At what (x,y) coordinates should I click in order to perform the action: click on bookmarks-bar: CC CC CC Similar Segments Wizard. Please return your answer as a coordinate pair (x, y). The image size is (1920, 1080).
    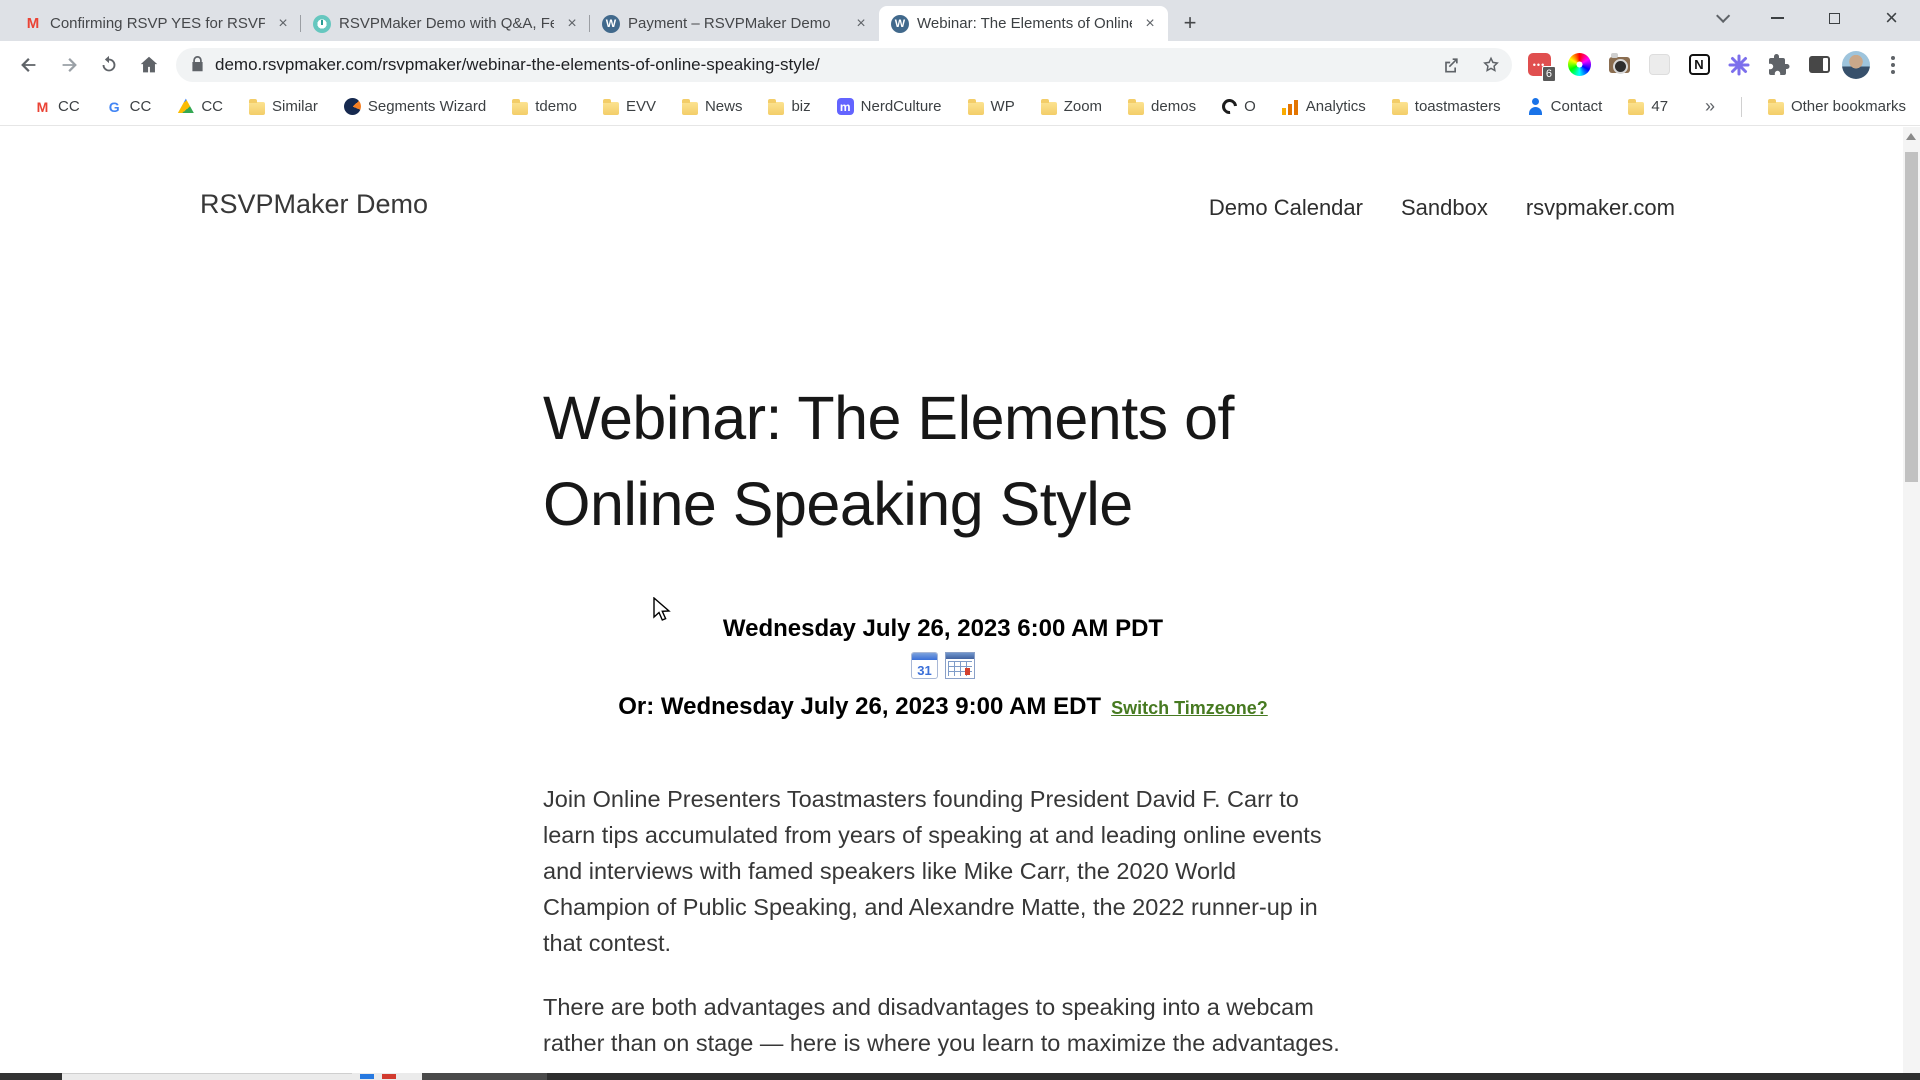
    Looking at the image, I should click on (960, 107).